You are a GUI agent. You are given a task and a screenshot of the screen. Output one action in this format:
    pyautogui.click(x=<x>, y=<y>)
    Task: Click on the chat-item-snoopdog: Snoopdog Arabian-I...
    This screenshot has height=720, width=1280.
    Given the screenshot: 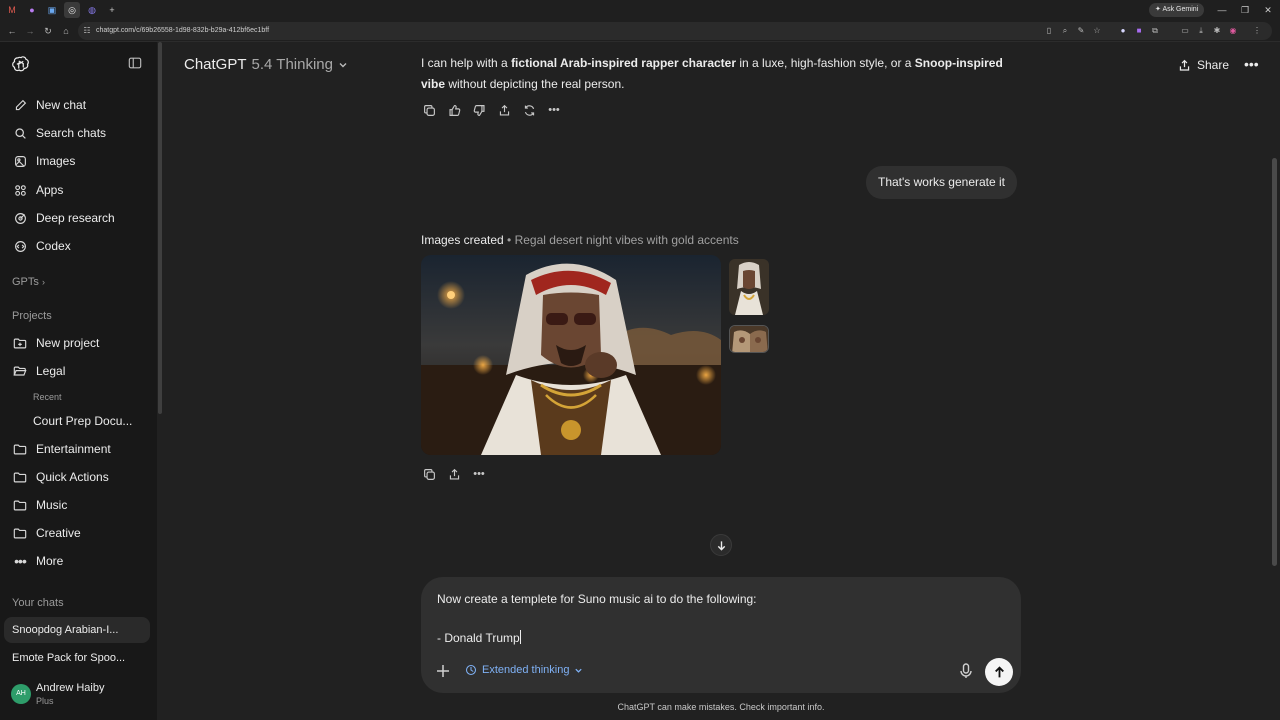 What is the action you would take?
    pyautogui.click(x=77, y=630)
    